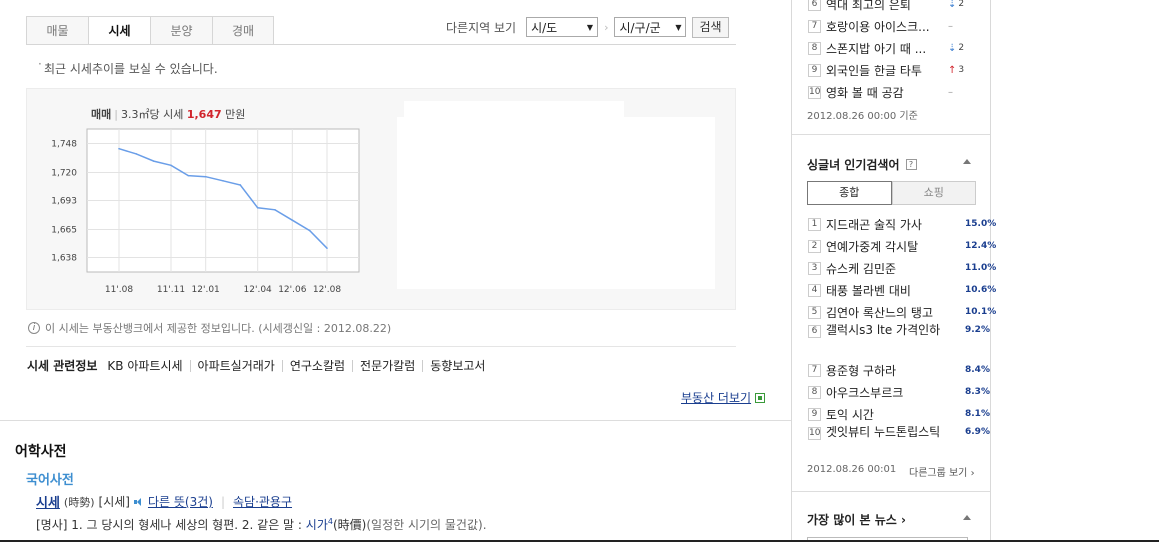 This screenshot has width=1159, height=542. I want to click on rank-number: 9, so click(814, 70).